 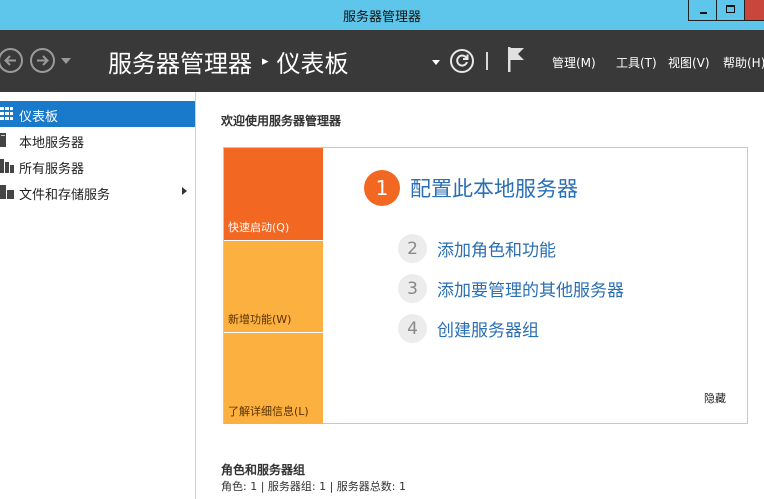 I want to click on minimize-icon, so click(x=703, y=13).